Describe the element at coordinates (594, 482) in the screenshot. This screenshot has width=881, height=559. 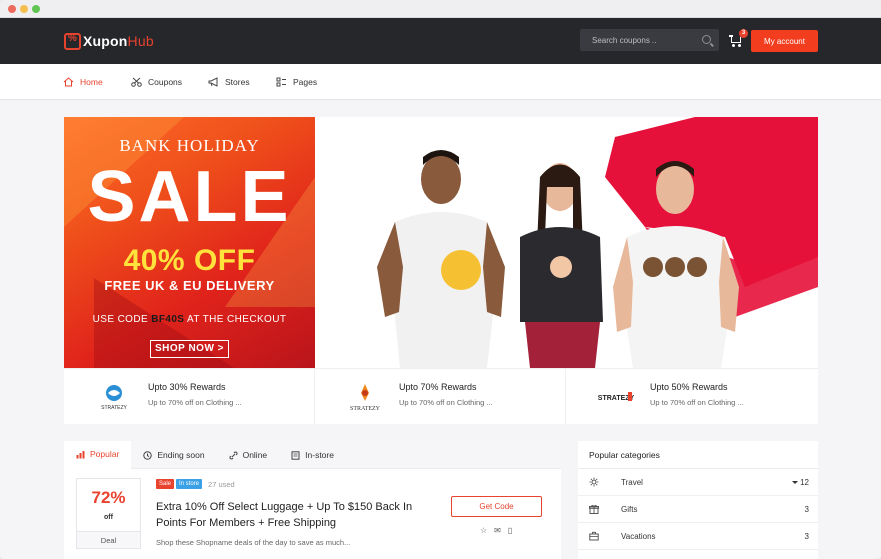
I see `sun-icon` at that location.